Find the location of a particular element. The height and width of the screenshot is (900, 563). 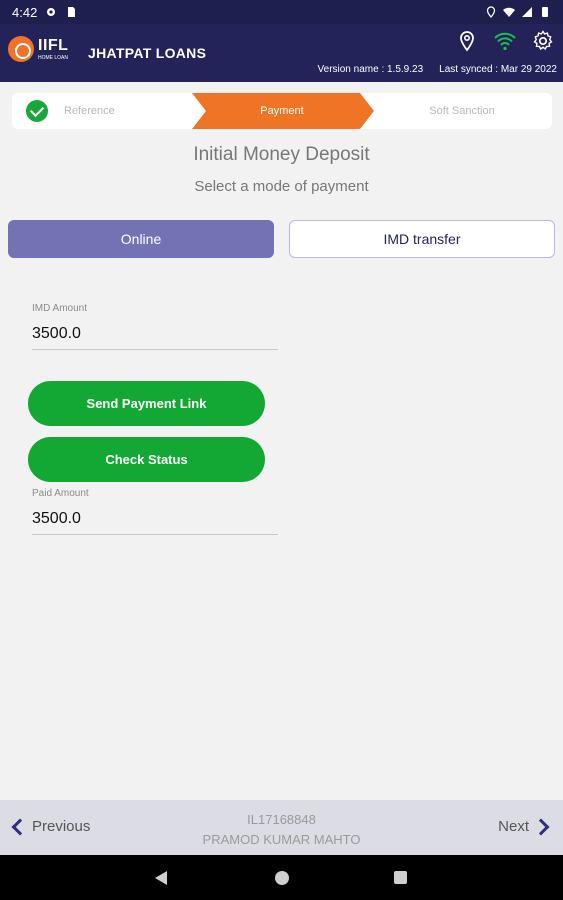

paid-amount-field: 3500.0 is located at coordinates (155, 522).